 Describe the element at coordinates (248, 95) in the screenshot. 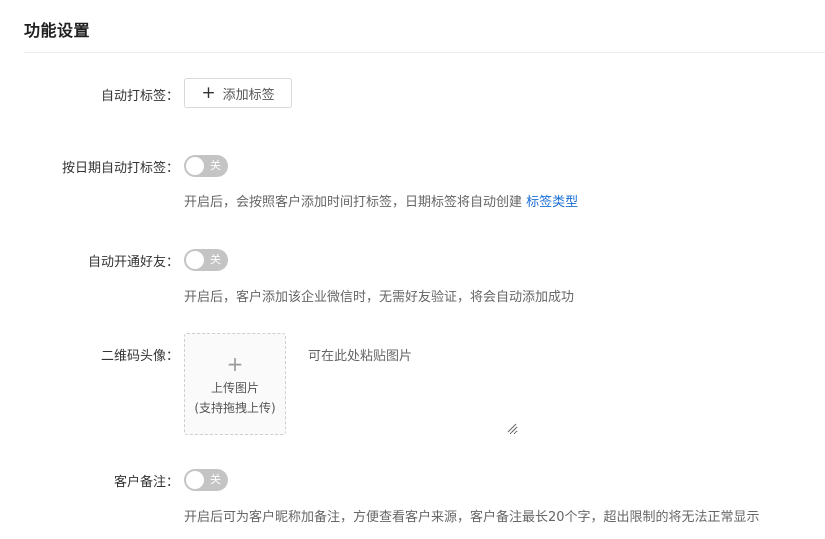

I see `add-tag-button-label: 添加标签` at that location.